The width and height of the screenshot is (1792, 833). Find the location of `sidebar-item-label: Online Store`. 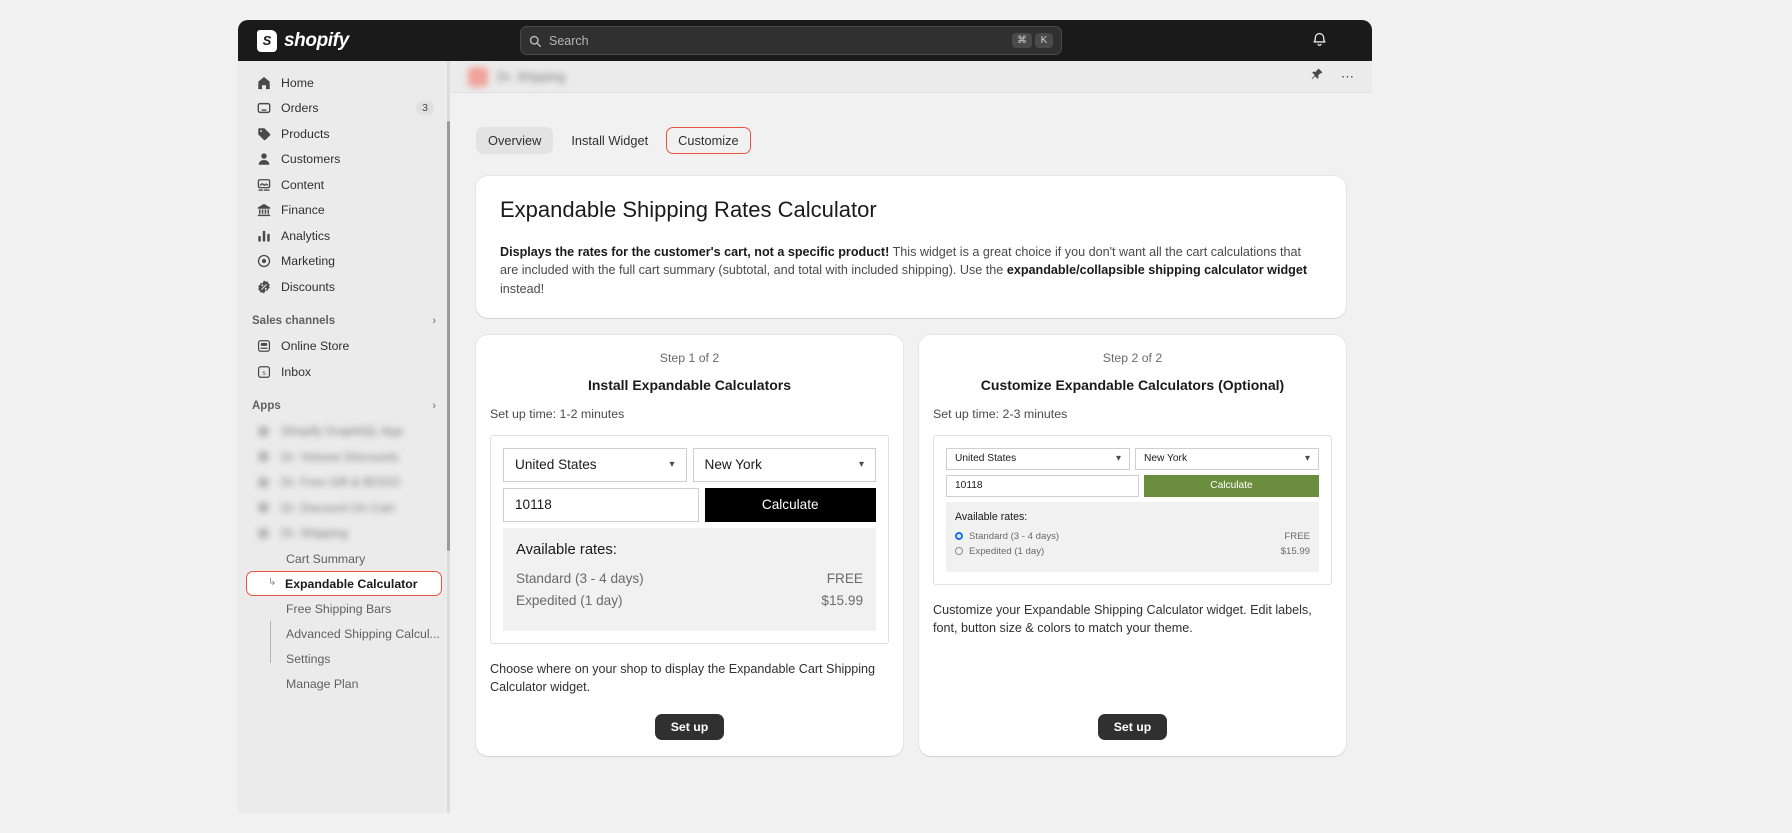

sidebar-item-label: Online Store is located at coordinates (315, 346).